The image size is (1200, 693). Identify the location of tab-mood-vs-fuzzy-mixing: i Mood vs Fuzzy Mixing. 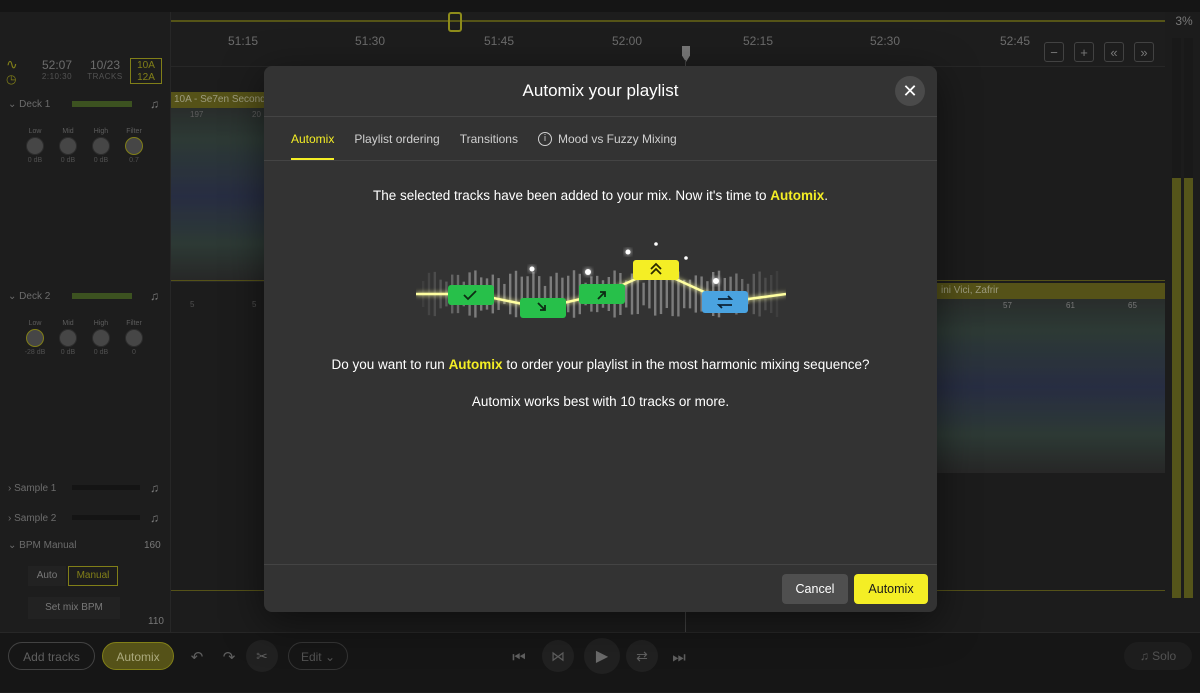
(607, 139).